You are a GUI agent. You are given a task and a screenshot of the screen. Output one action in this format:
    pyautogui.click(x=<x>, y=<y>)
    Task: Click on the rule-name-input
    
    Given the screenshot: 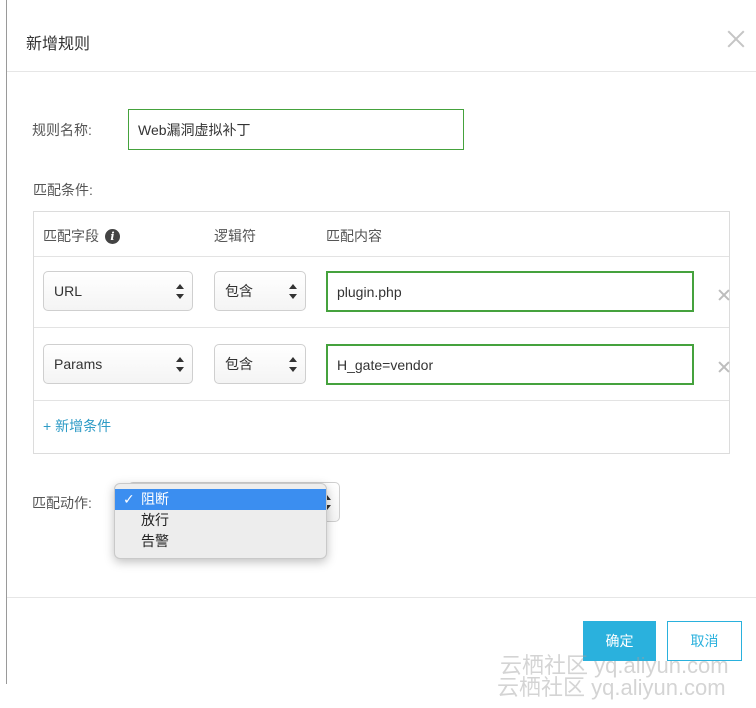 What is the action you would take?
    pyautogui.click(x=296, y=129)
    